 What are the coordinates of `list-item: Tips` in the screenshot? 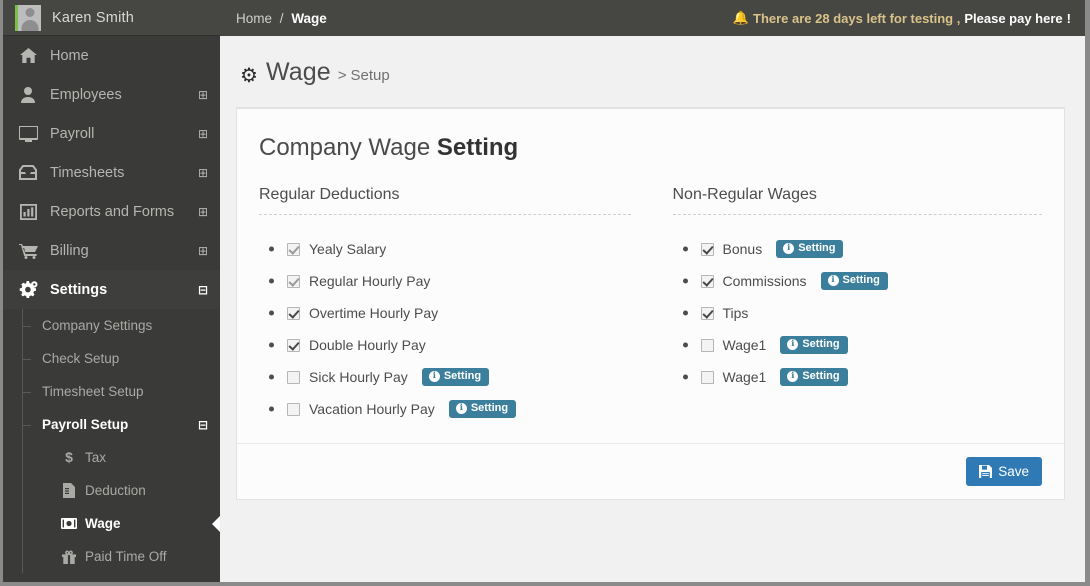 It's located at (871, 313).